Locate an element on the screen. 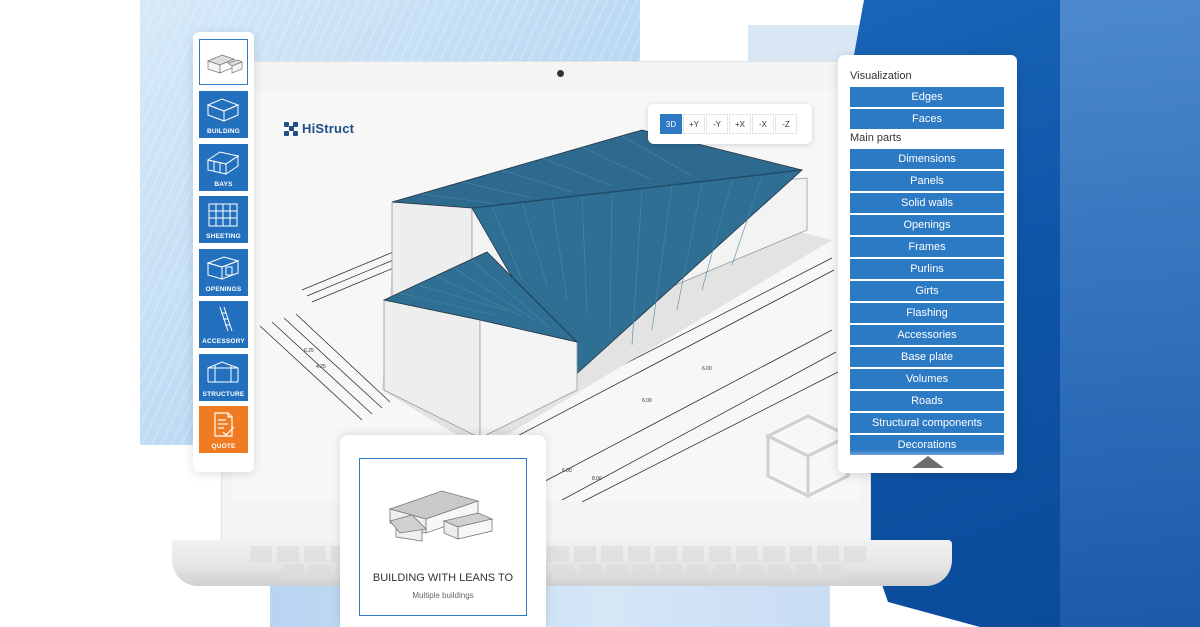 The height and width of the screenshot is (627, 1200). building-thumbnail is located at coordinates (223, 62).